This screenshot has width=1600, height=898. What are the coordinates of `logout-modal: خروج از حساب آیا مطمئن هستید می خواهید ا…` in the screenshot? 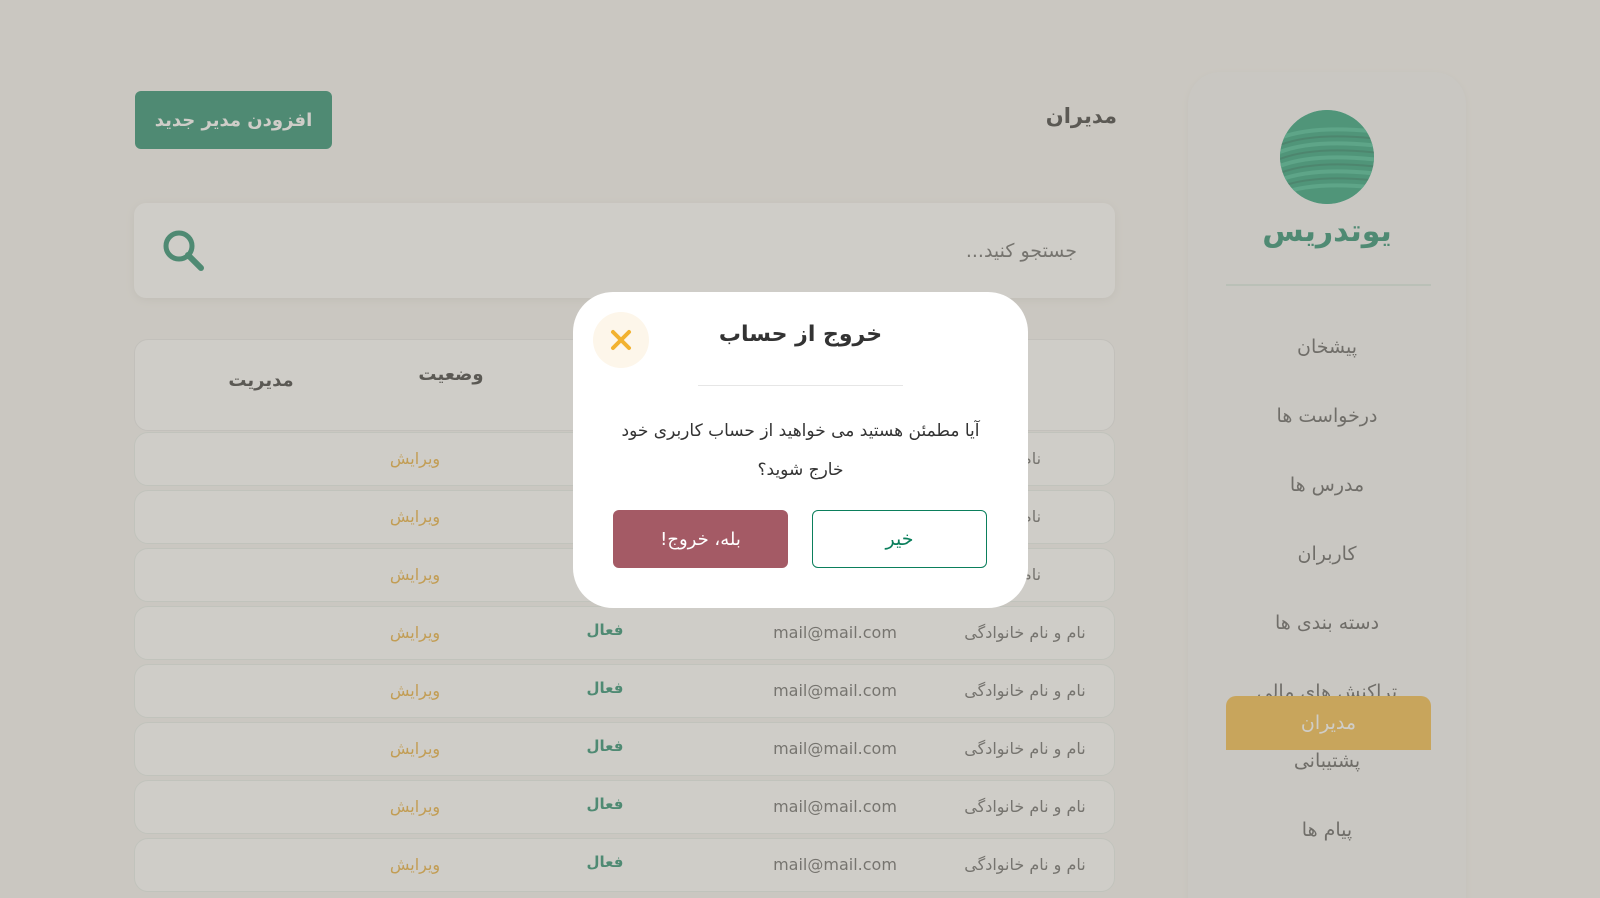 It's located at (800, 450).